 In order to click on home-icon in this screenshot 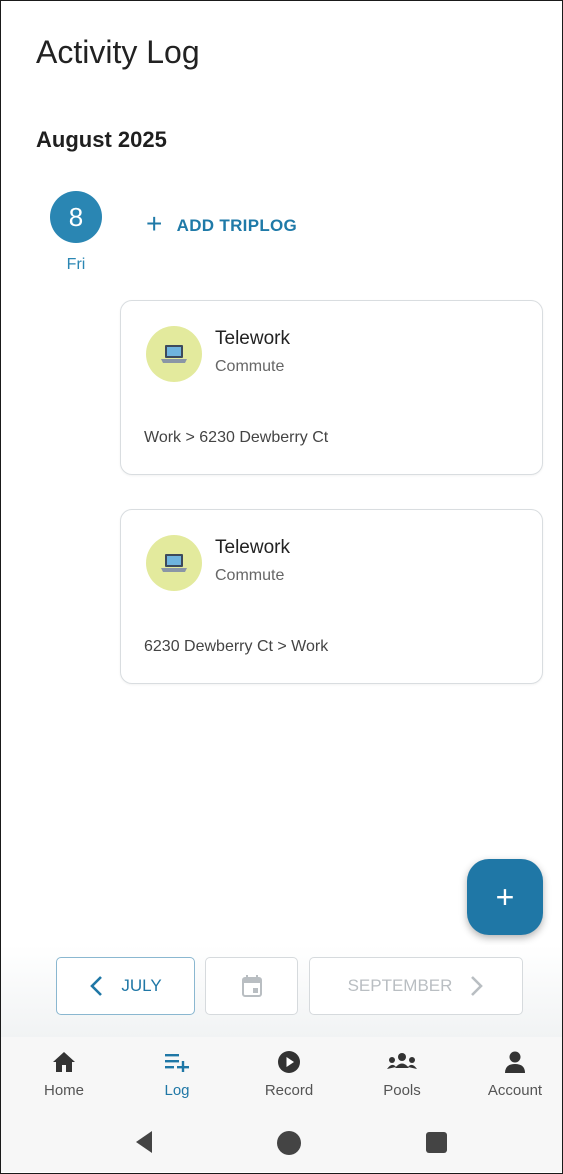, I will do `click(64, 1062)`.